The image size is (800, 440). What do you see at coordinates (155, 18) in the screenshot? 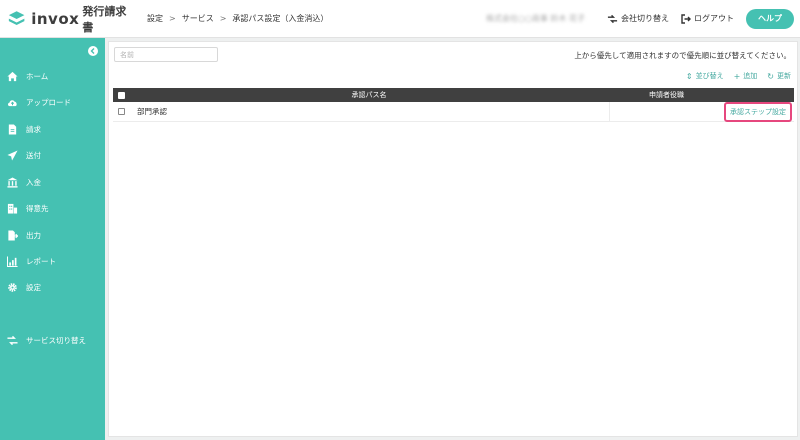
I see `breadcrumb-item-settings: 設定` at bounding box center [155, 18].